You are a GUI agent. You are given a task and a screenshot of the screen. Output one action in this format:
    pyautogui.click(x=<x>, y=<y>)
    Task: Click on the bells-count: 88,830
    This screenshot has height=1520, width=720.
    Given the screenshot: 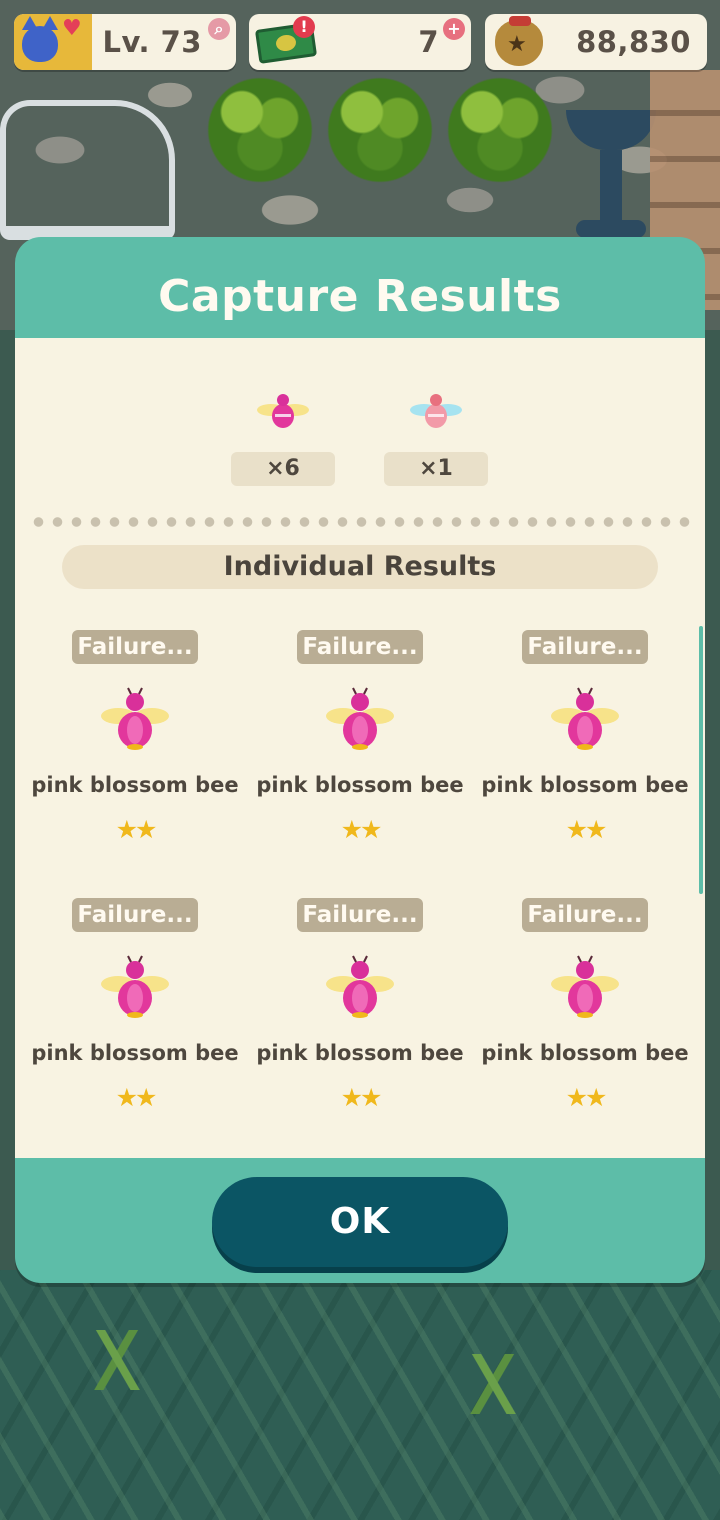 What is the action you would take?
    pyautogui.click(x=633, y=42)
    